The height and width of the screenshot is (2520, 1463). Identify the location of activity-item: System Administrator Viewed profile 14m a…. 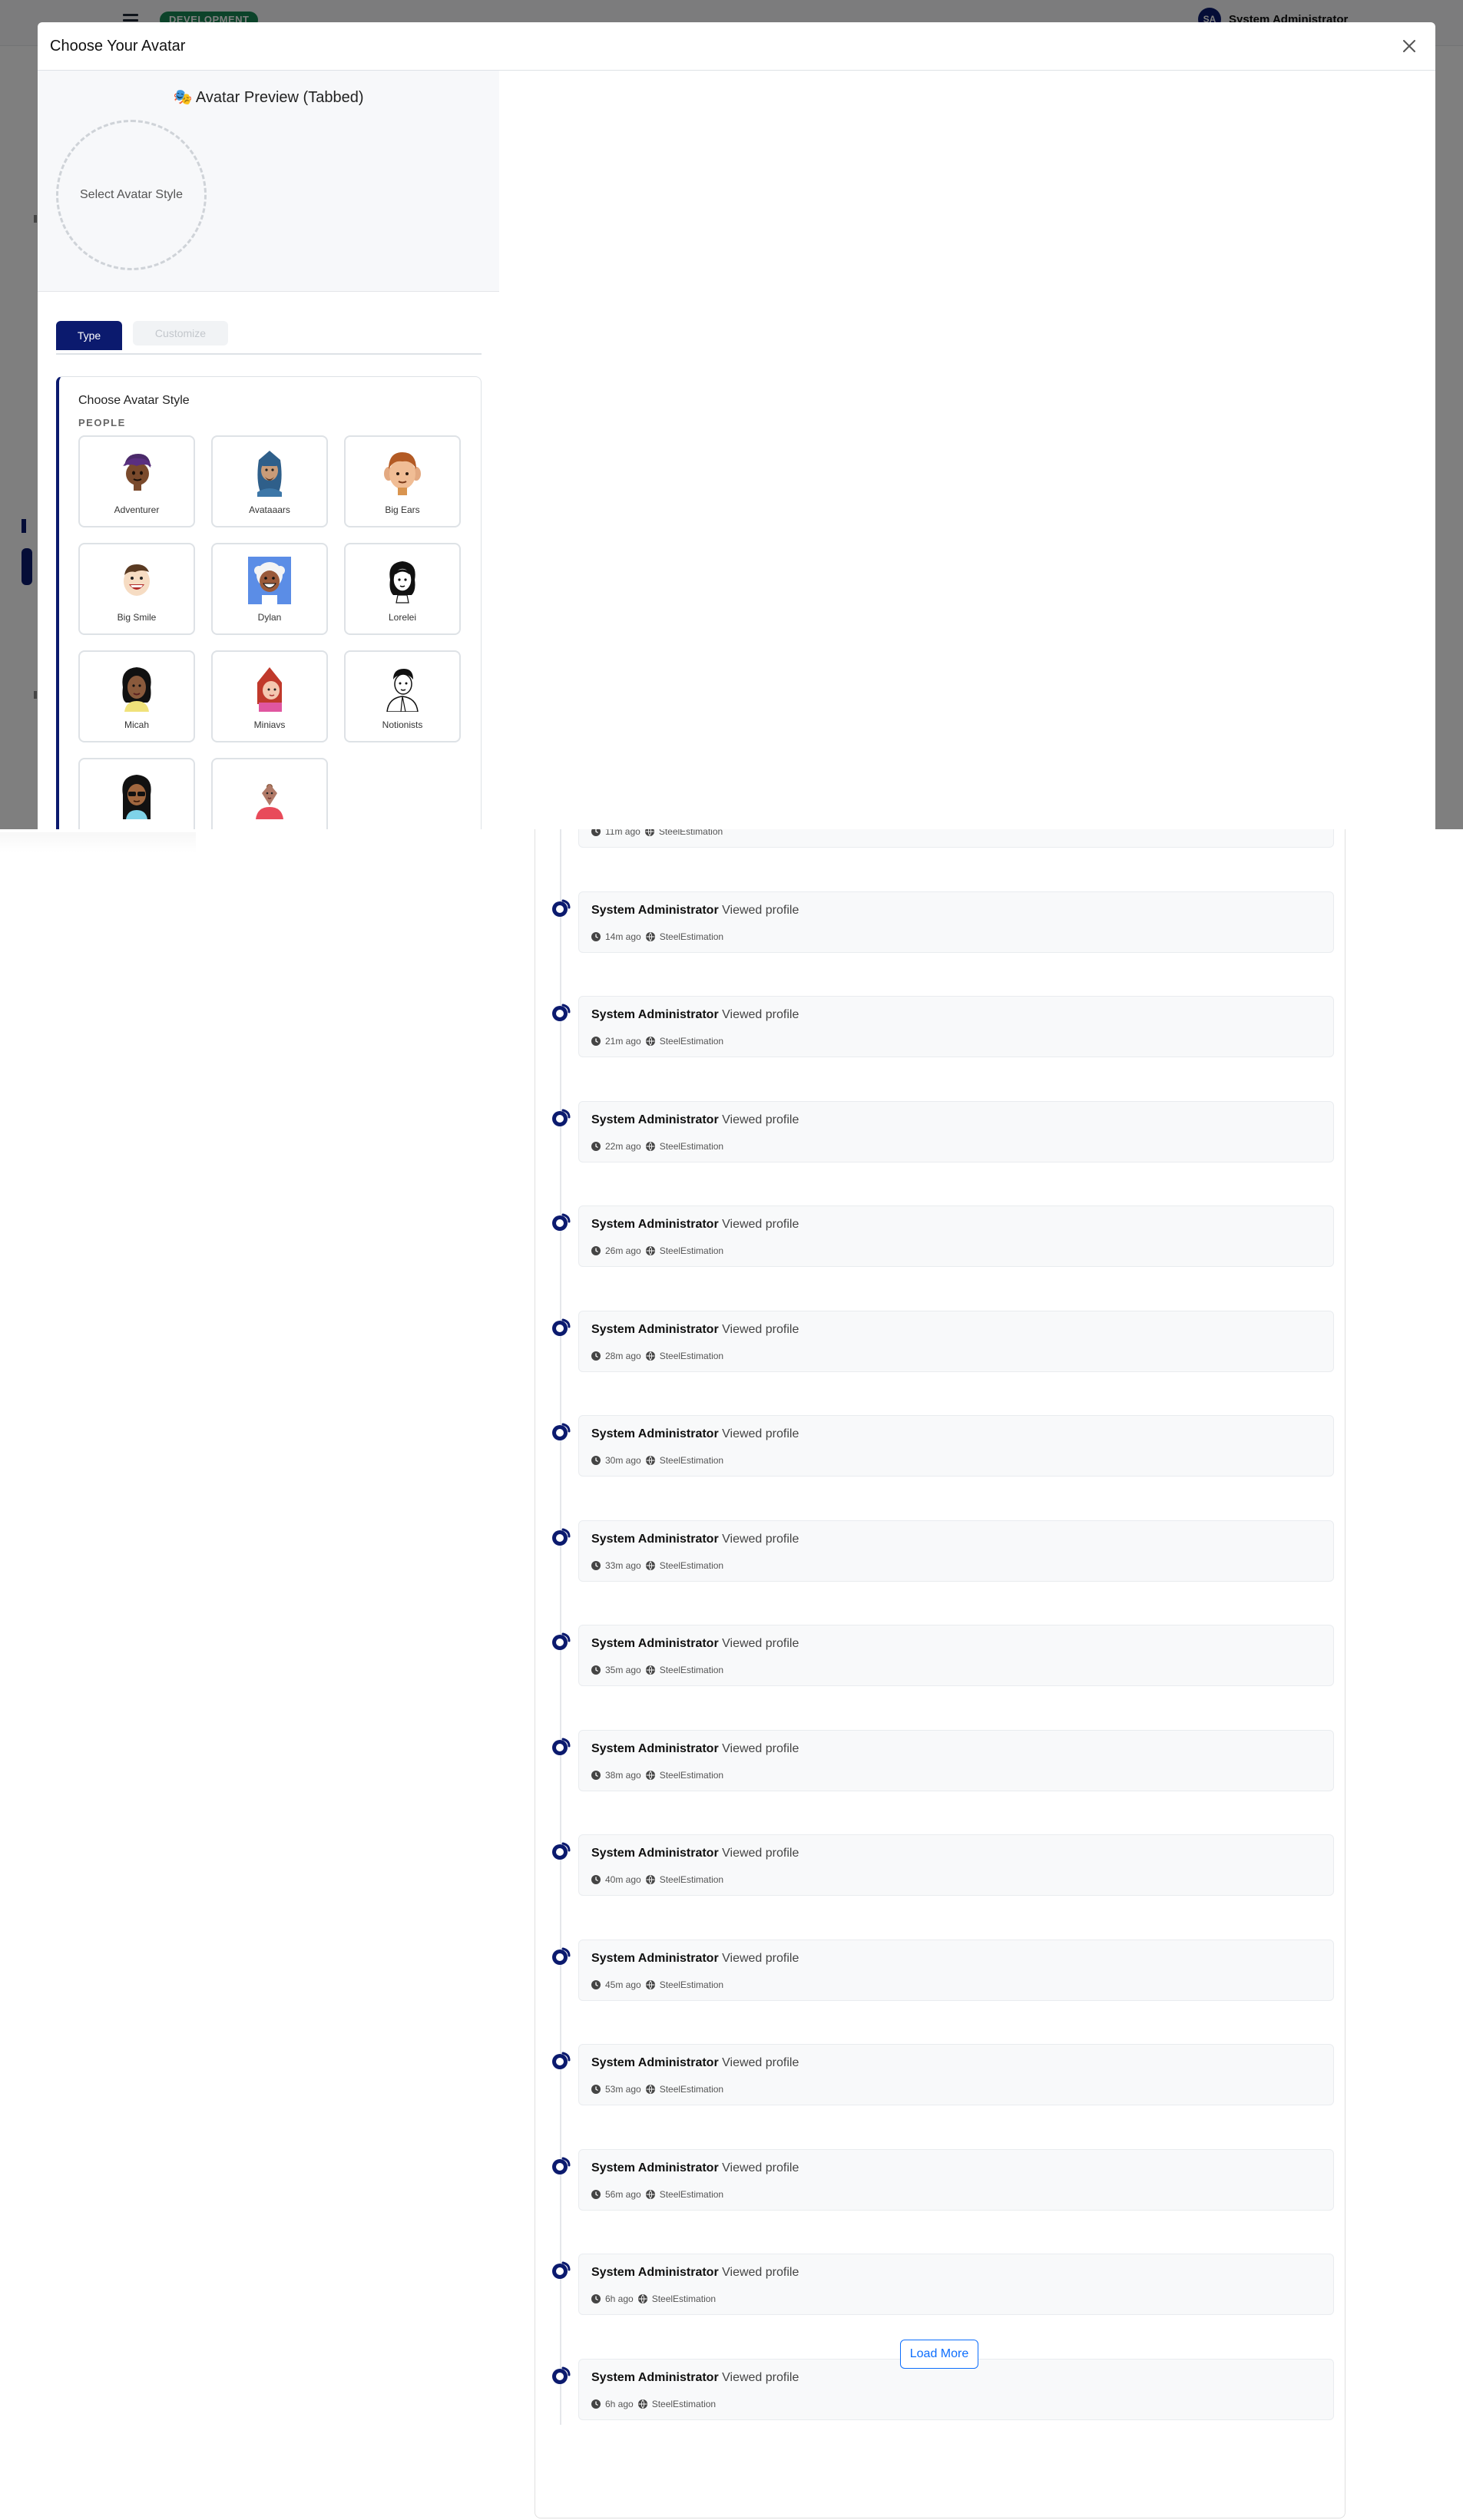
(956, 922).